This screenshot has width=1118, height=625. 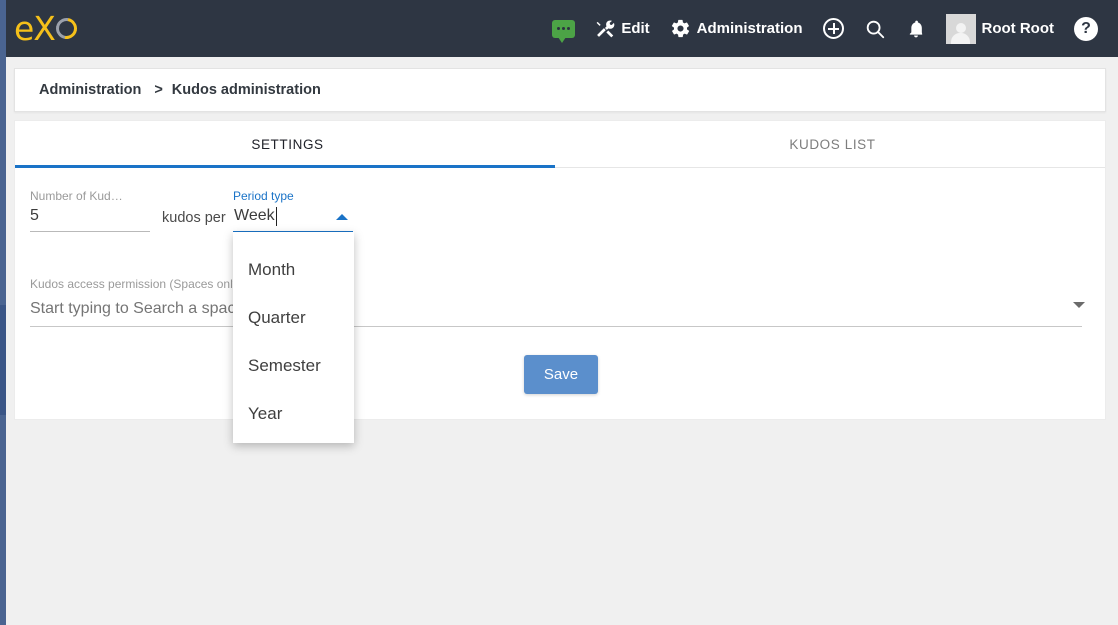 I want to click on save-button: Save, so click(x=561, y=374).